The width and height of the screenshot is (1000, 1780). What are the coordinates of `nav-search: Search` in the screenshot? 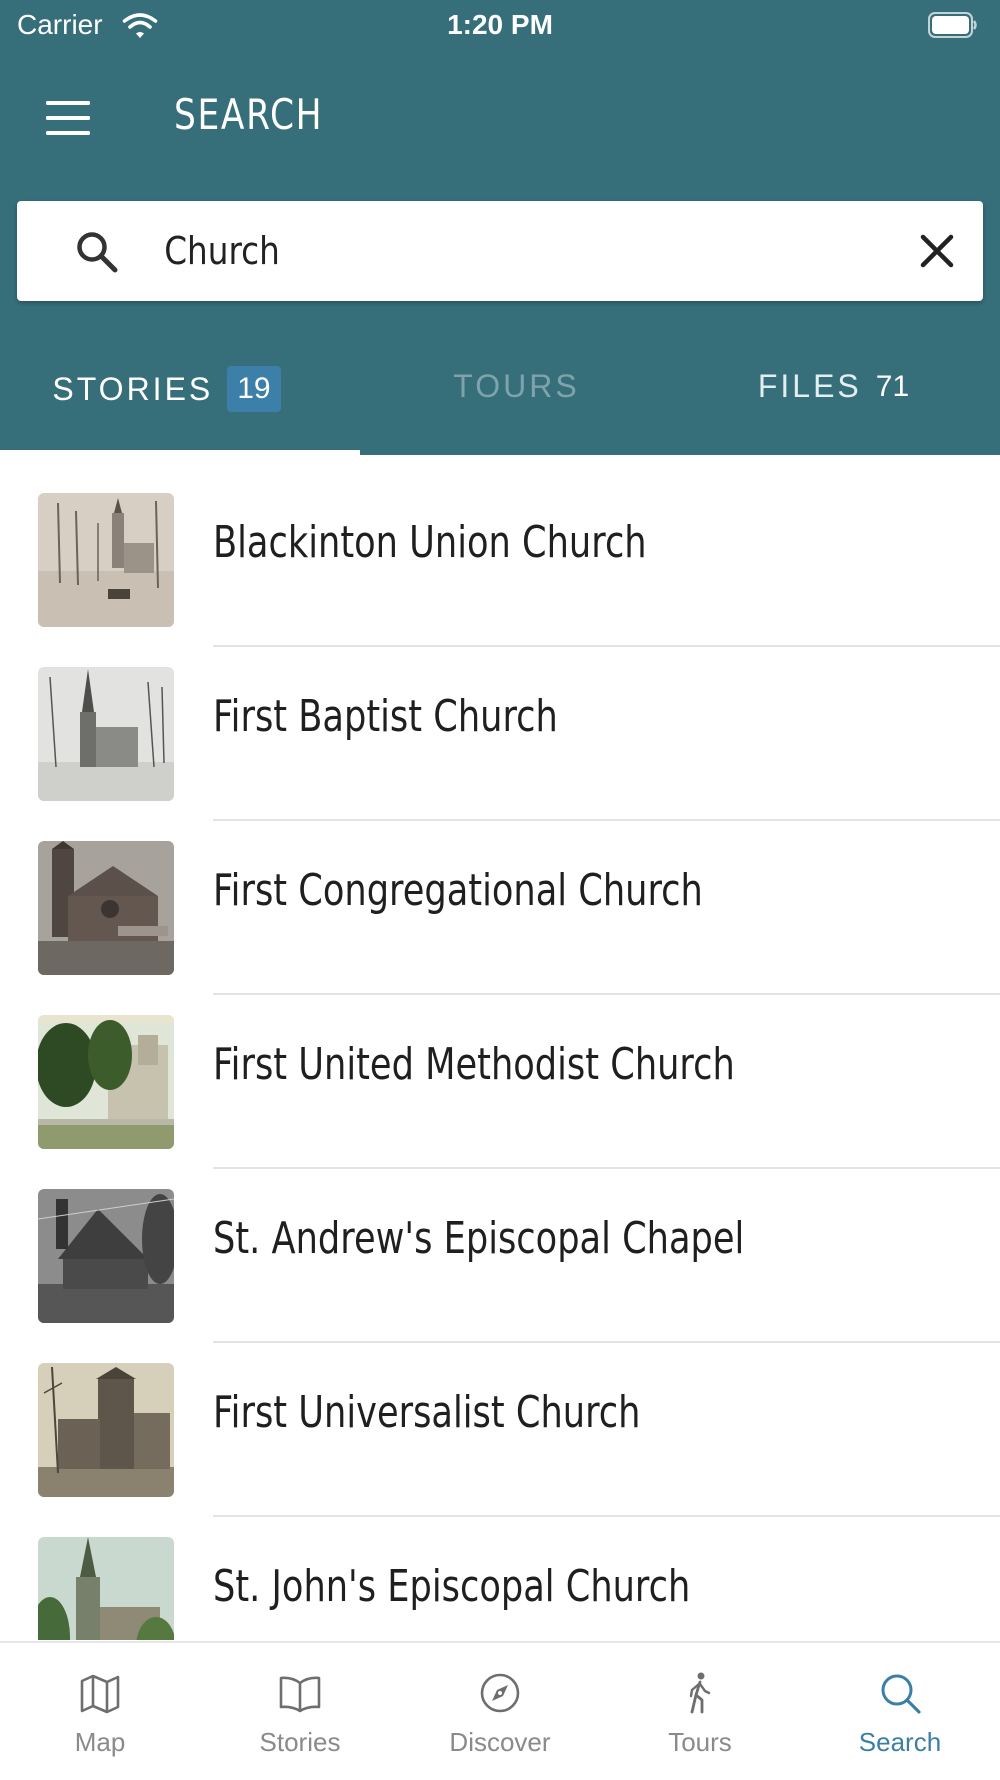 It's located at (900, 1711).